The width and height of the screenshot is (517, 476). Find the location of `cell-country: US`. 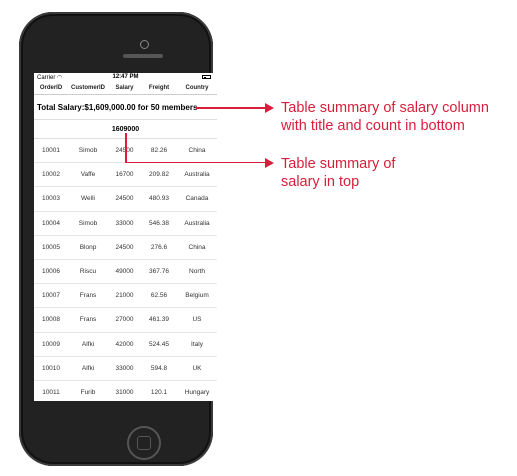

cell-country: US is located at coordinates (197, 320).